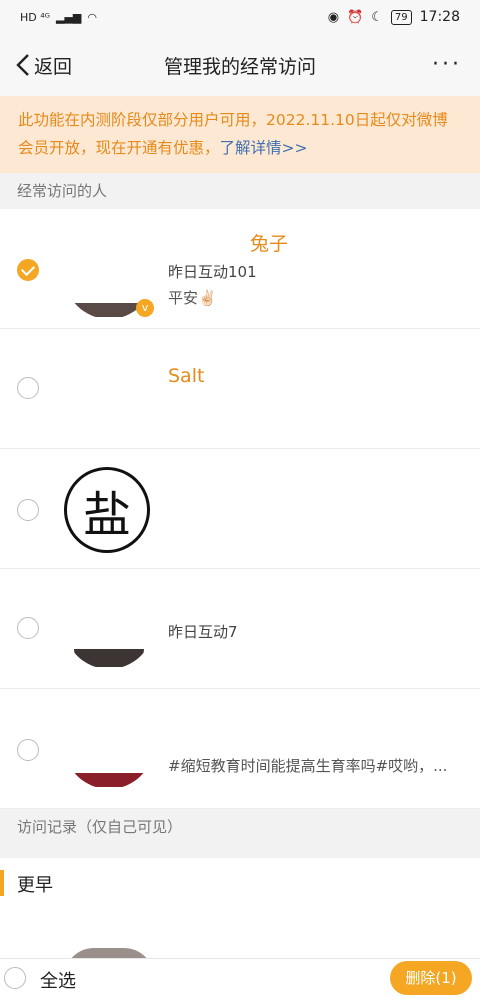 Image resolution: width=480 pixels, height=997 pixels. Describe the element at coordinates (431, 978) in the screenshot. I see `delete-button: 删除(1)` at that location.